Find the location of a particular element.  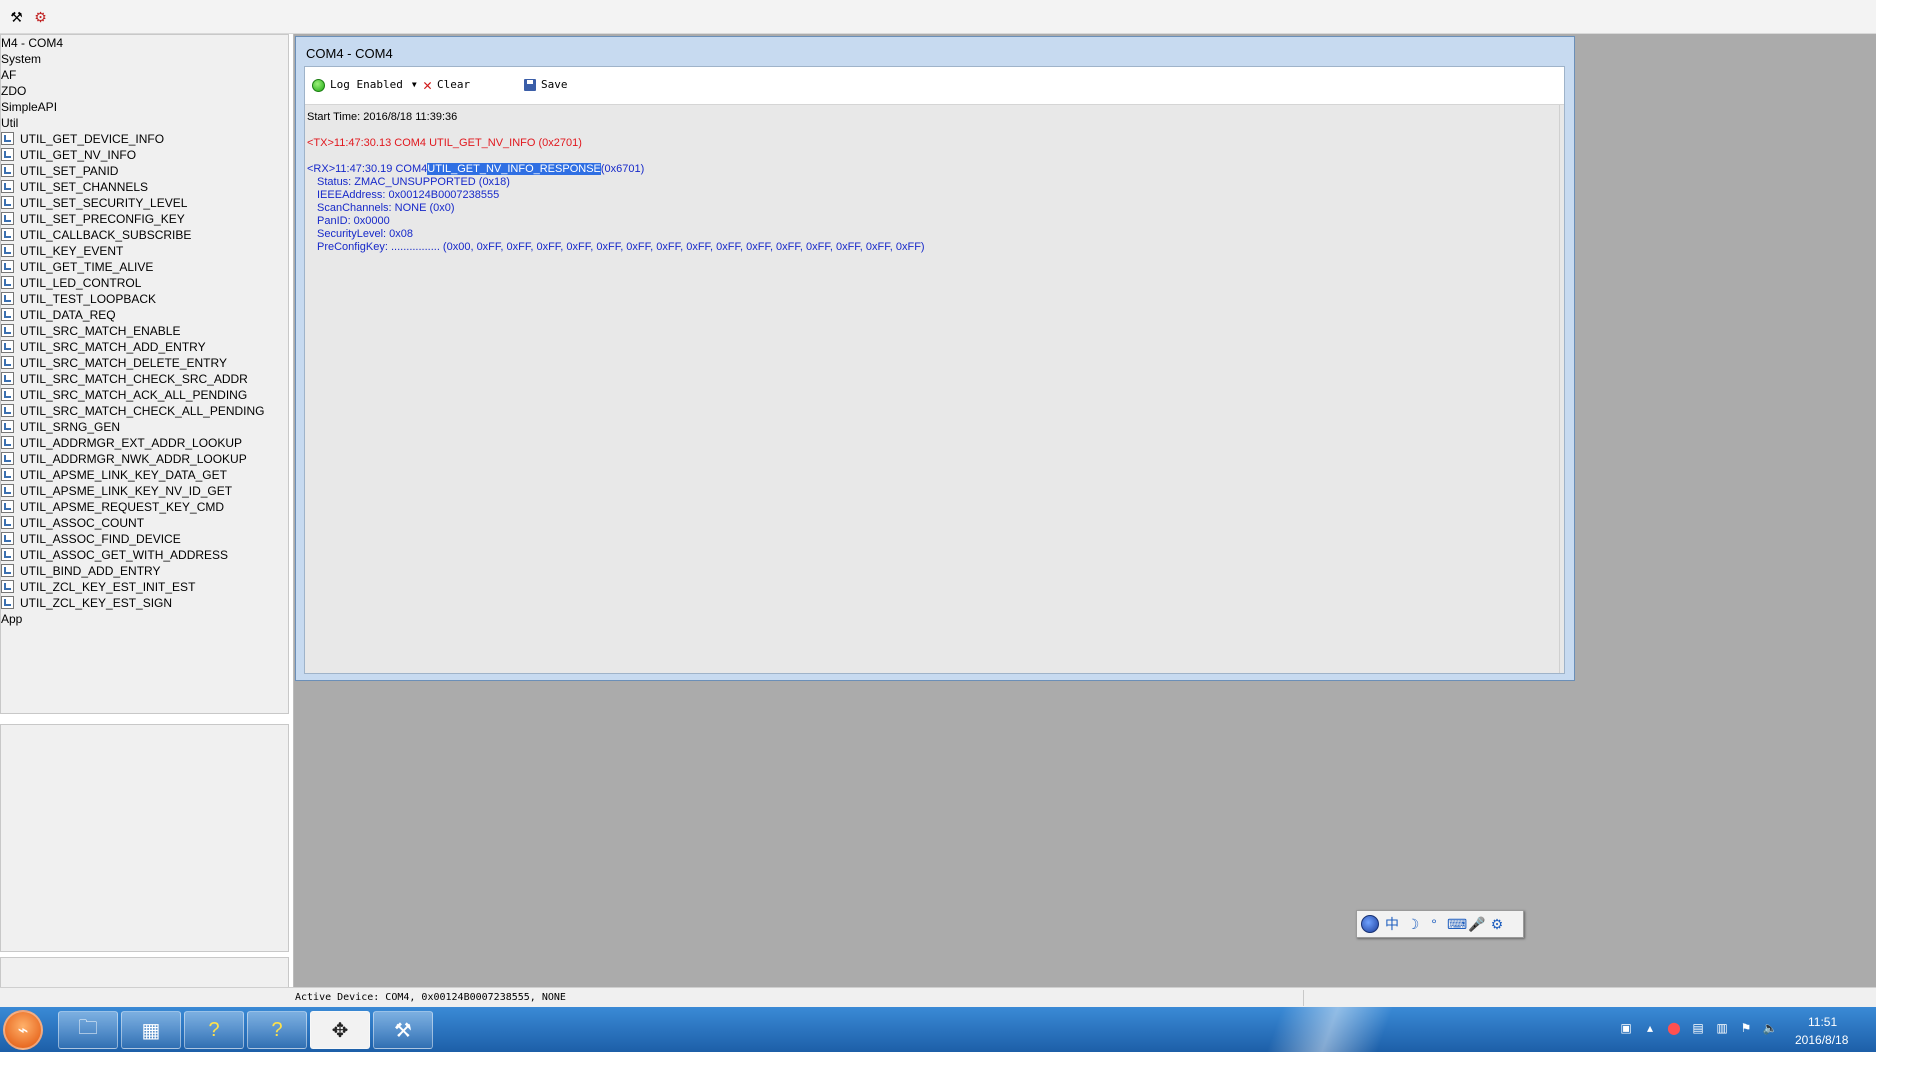

tree-command-item: UTIL_GET_DEVICE_INFO is located at coordinates (82, 139).